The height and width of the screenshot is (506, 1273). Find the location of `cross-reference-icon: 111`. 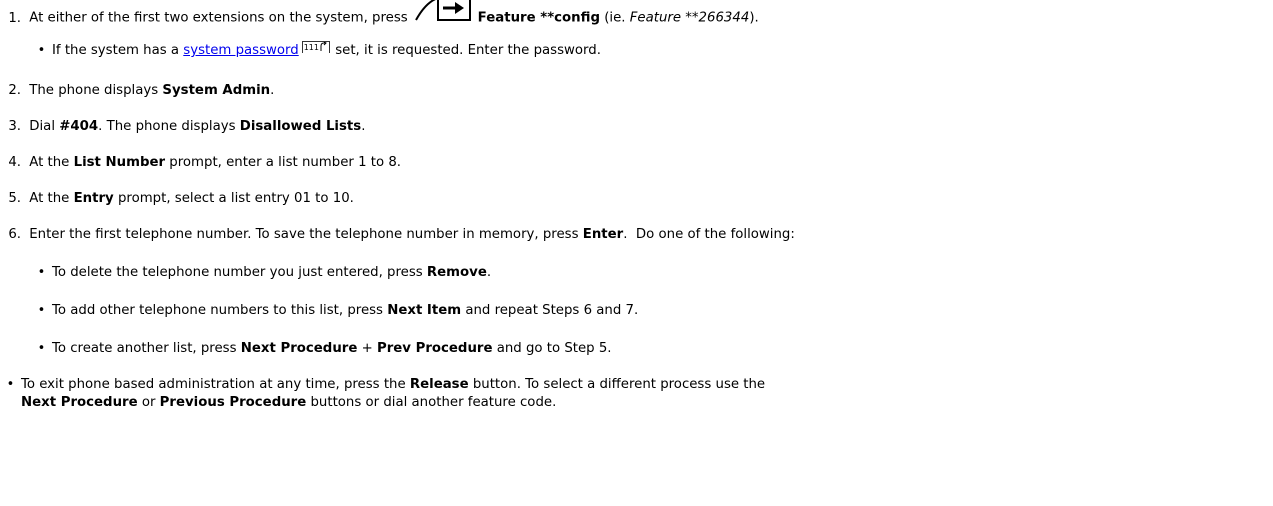

cross-reference-icon: 111 is located at coordinates (315, 47).